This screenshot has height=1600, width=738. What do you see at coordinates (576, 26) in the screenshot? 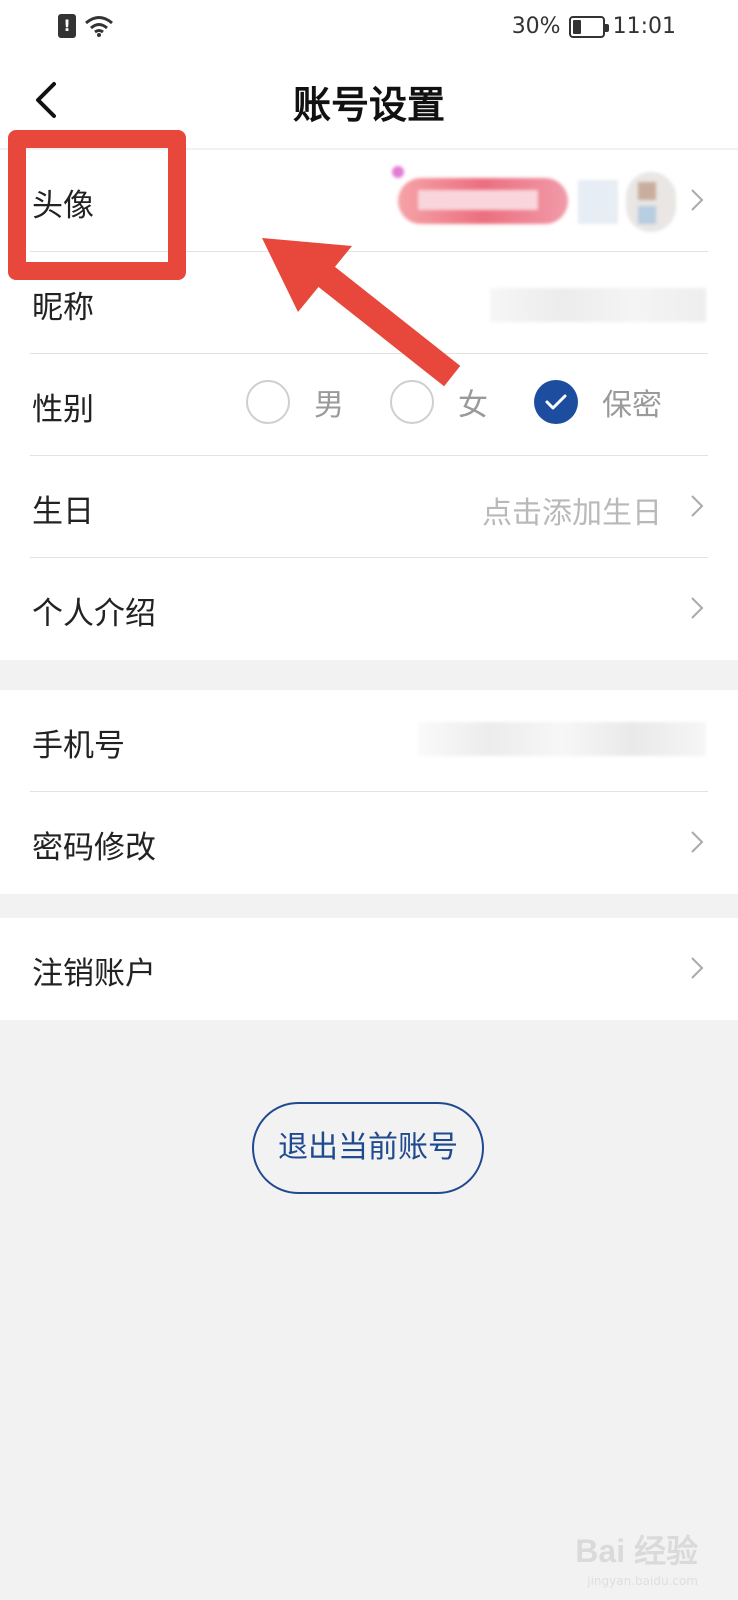
I see `battery-fill` at bounding box center [576, 26].